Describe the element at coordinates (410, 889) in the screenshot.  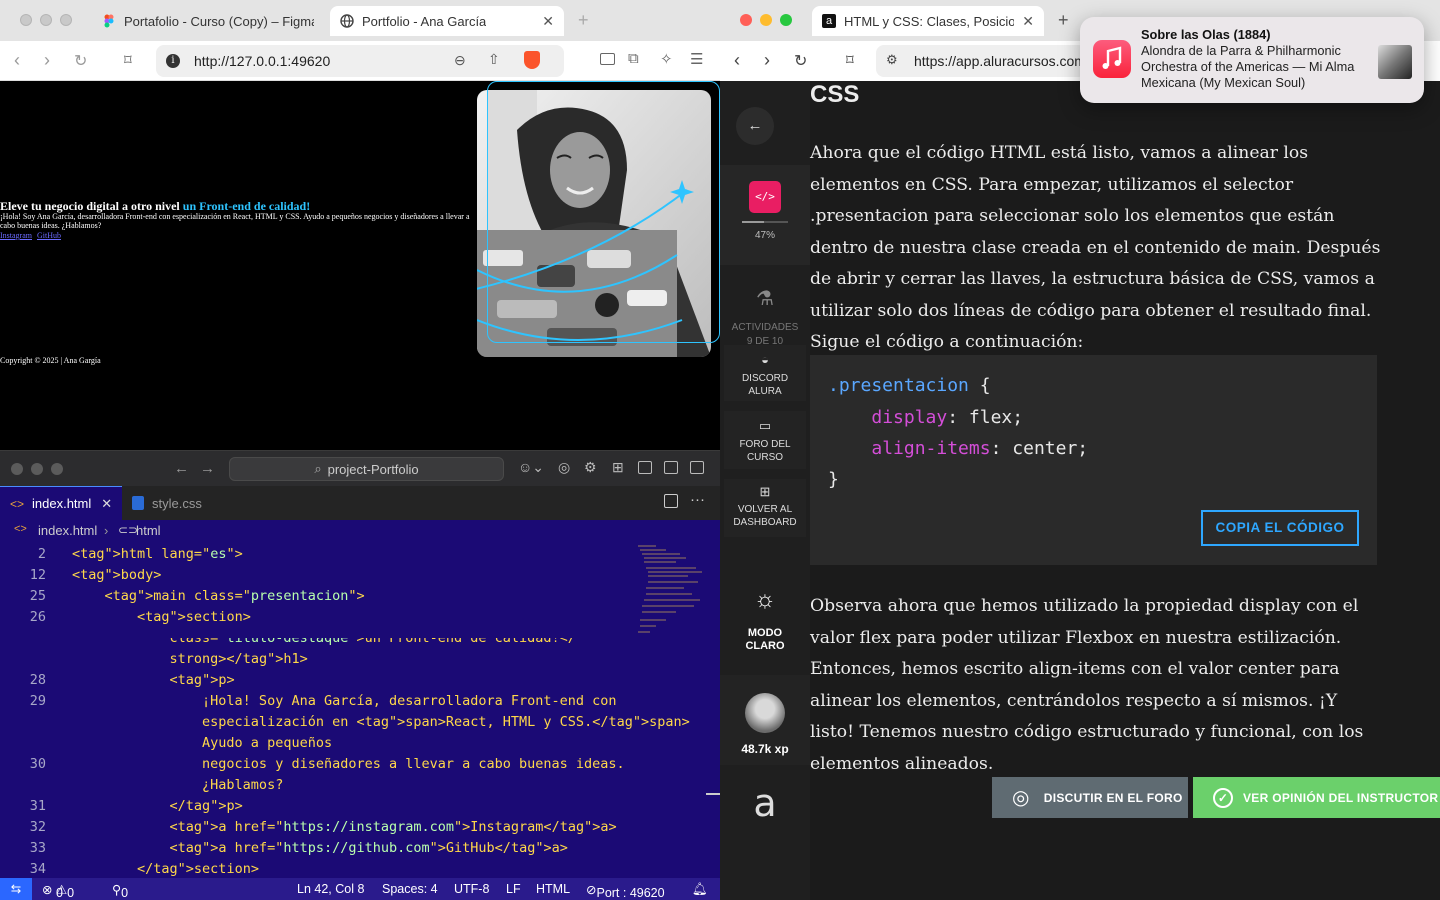
I see `indentation: Spaces: 4` at that location.